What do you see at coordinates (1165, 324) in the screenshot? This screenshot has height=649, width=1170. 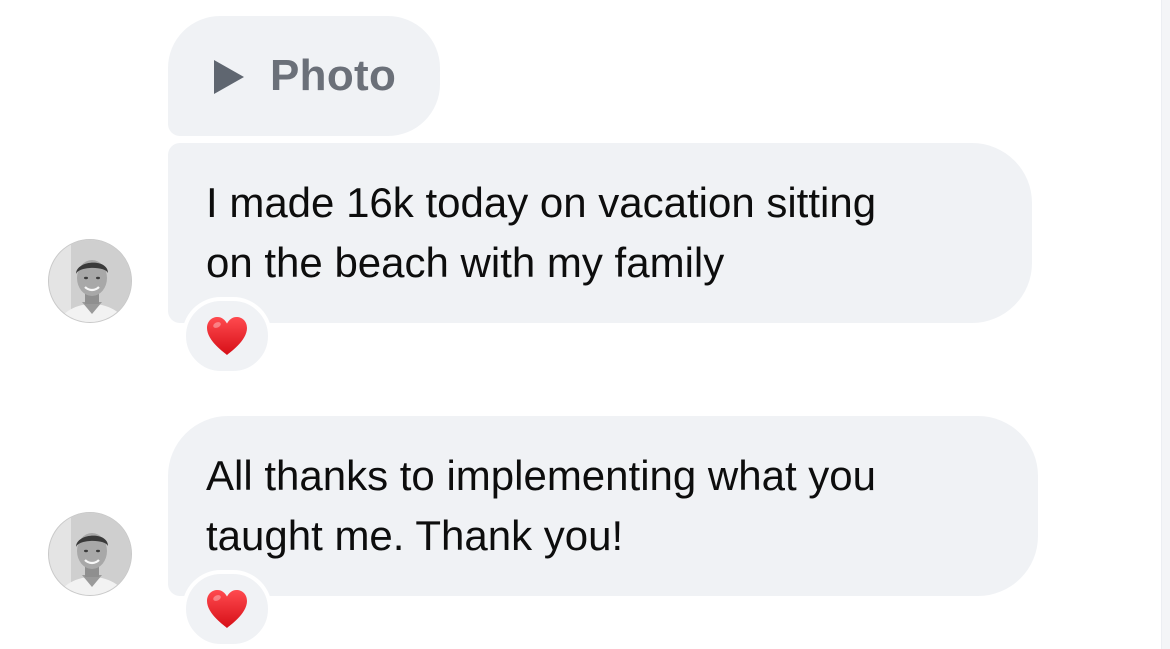 I see `scrollbar` at bounding box center [1165, 324].